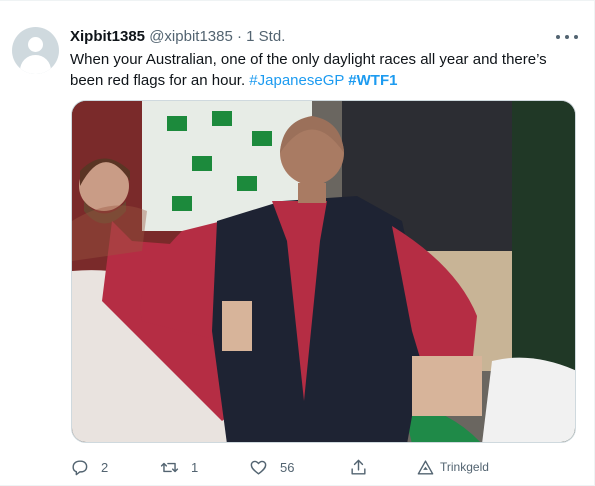  I want to click on reply-button: 2, so click(89, 467).